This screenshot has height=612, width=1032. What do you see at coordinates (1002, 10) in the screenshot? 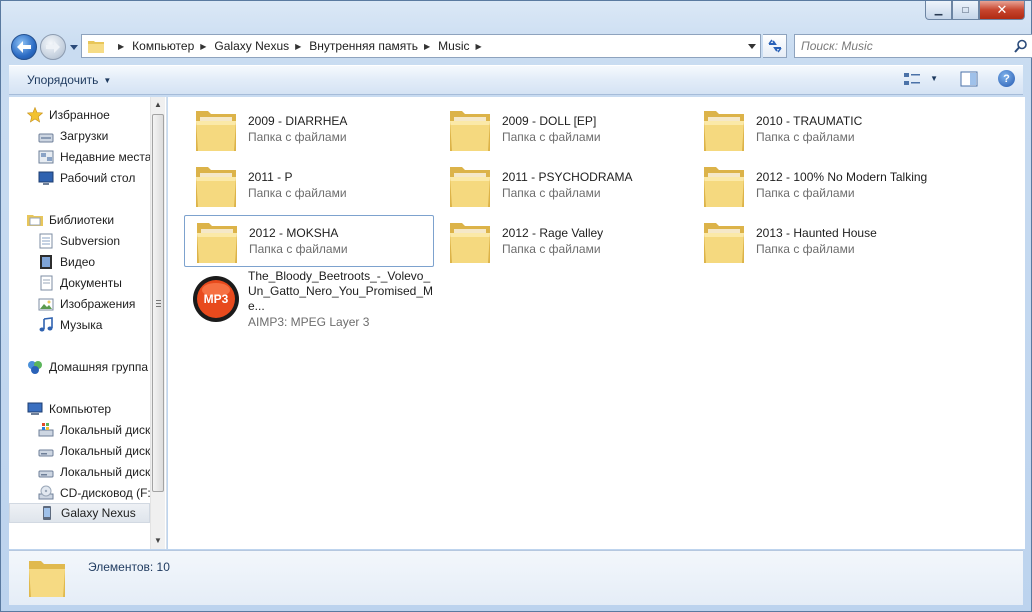
I see `close-button: ✕` at bounding box center [1002, 10].